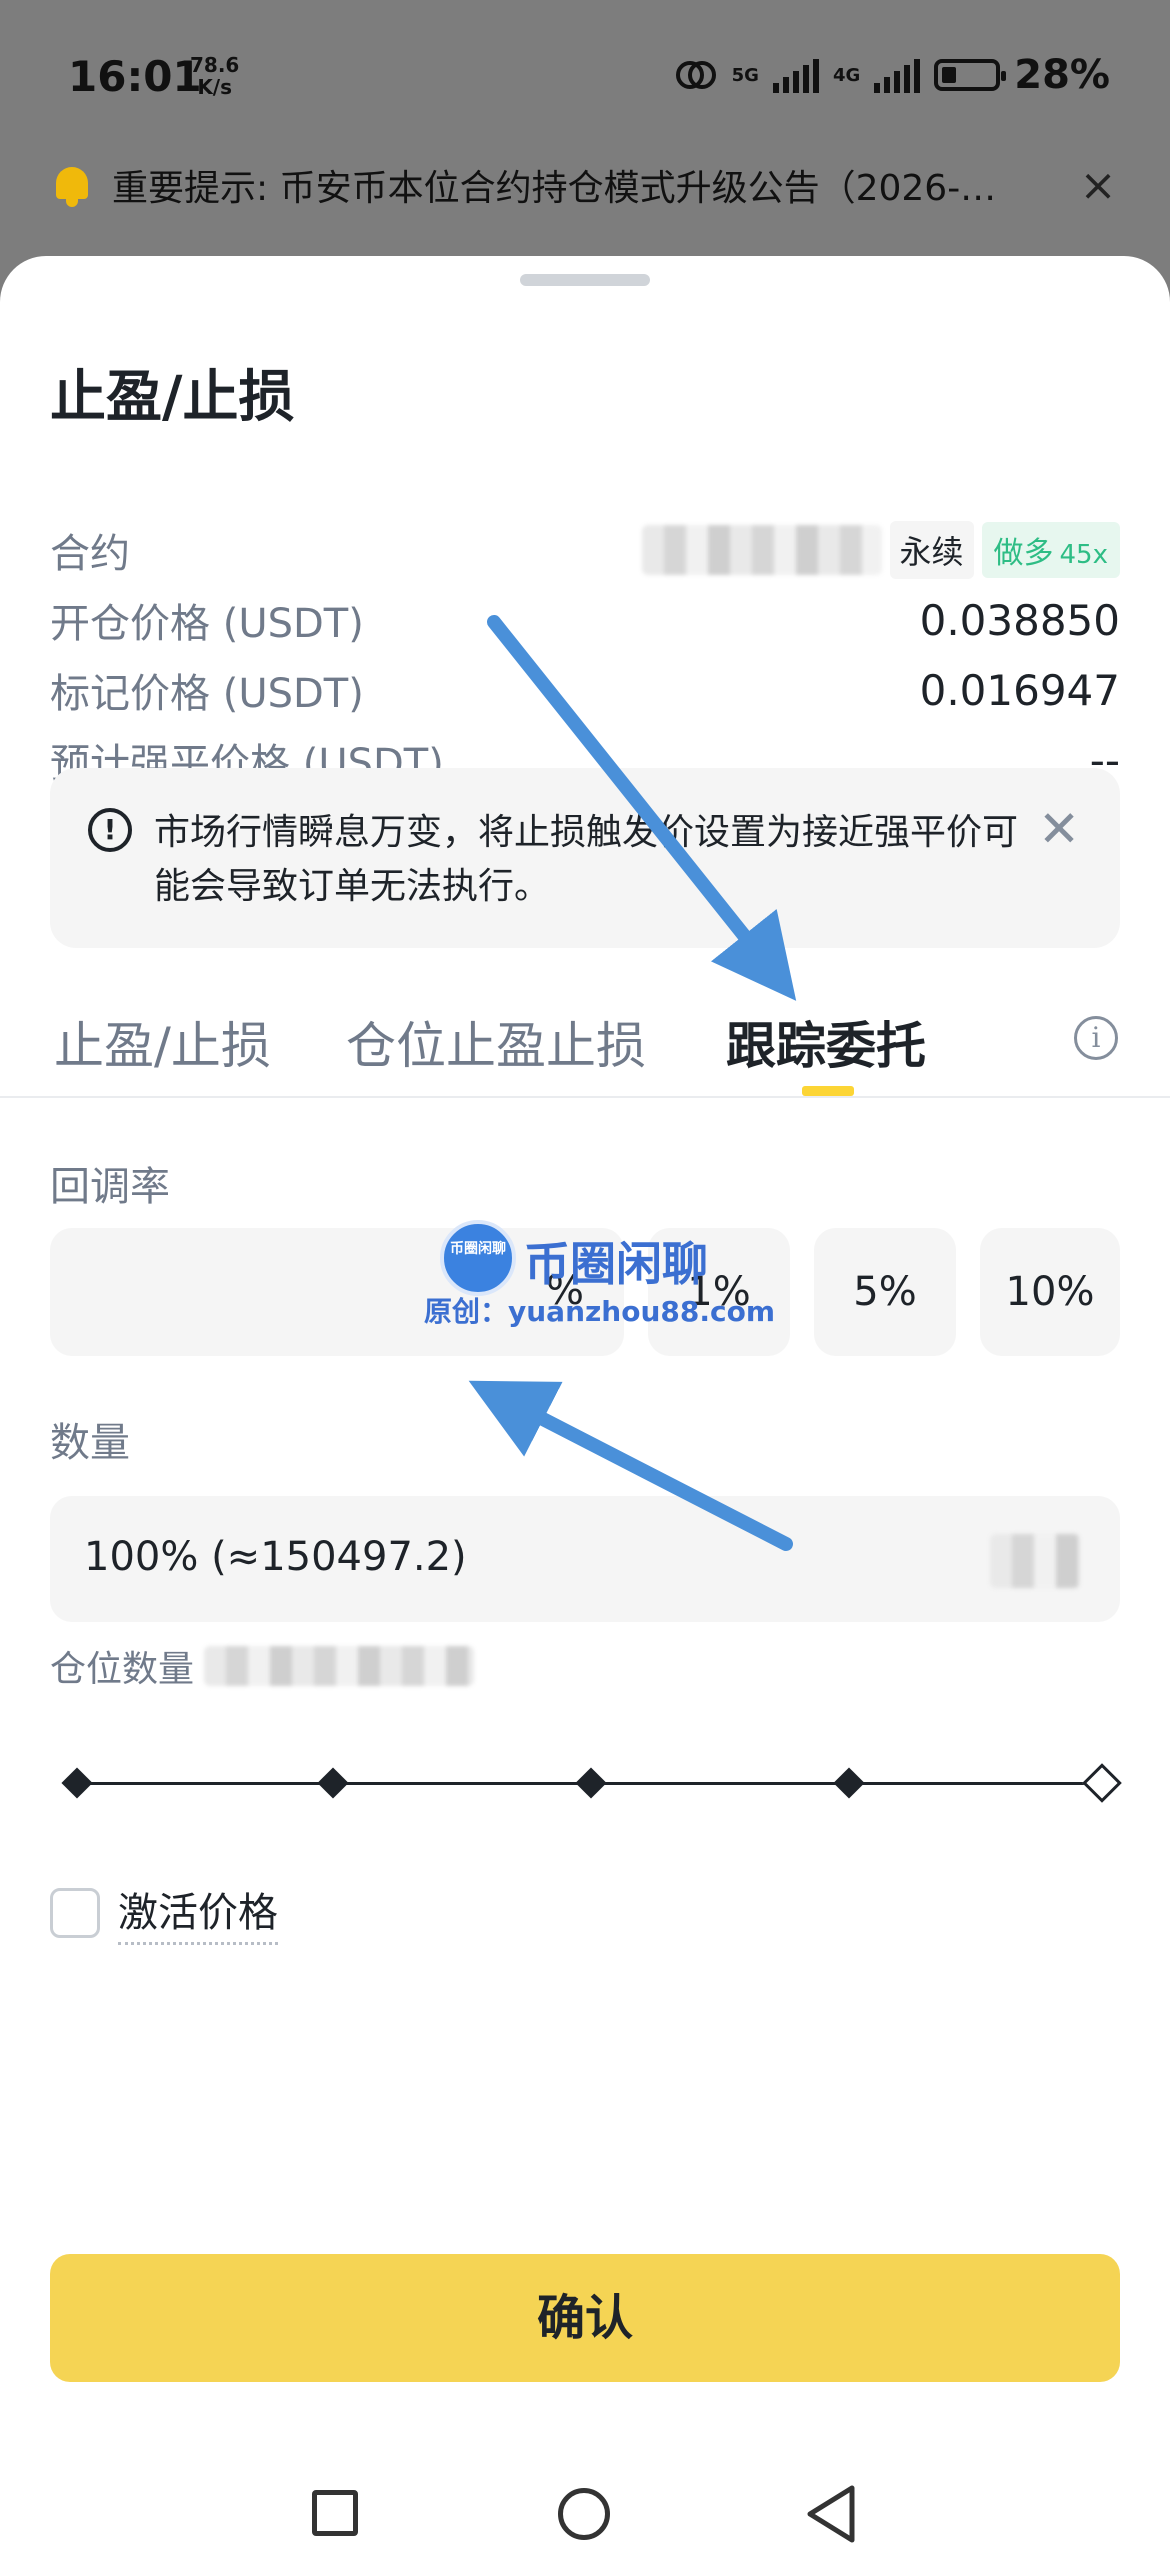 The height and width of the screenshot is (2560, 1170). What do you see at coordinates (215, 87) in the screenshot?
I see `network-speed-unit: K/s` at bounding box center [215, 87].